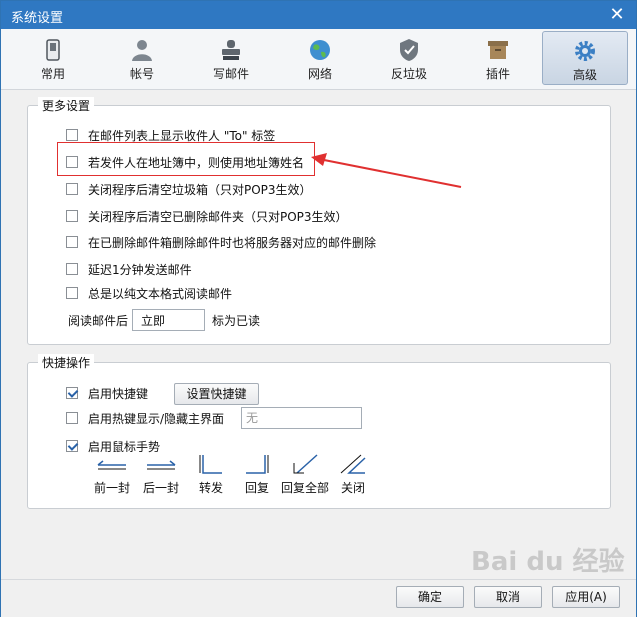 Image resolution: width=637 pixels, height=617 pixels. Describe the element at coordinates (142, 50) in the screenshot. I see `user-icon` at that location.